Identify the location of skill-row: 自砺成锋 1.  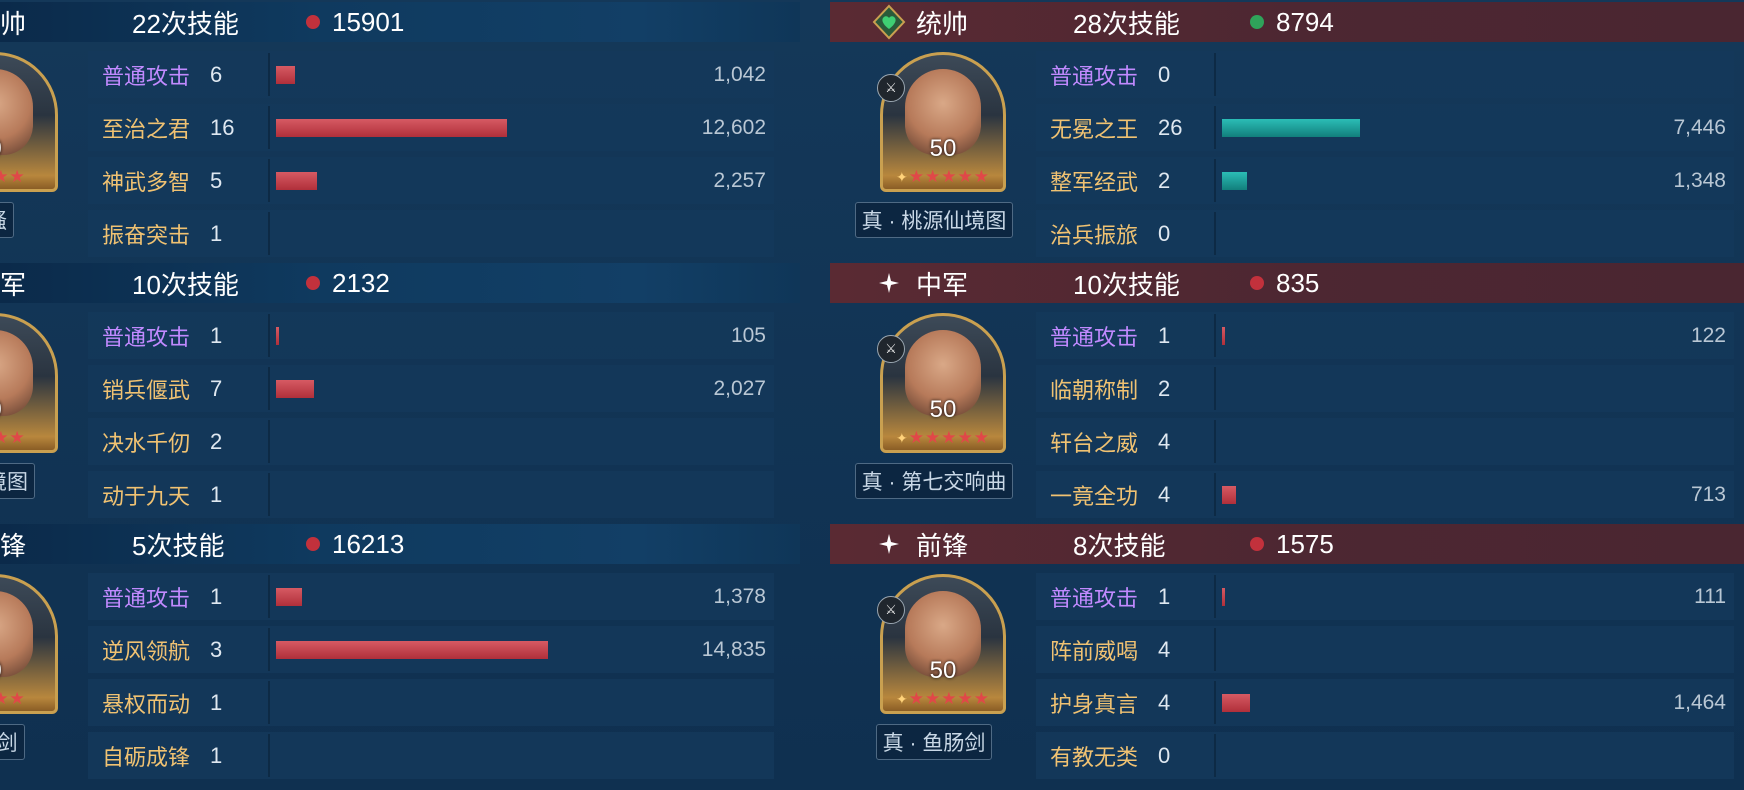
(431, 755).